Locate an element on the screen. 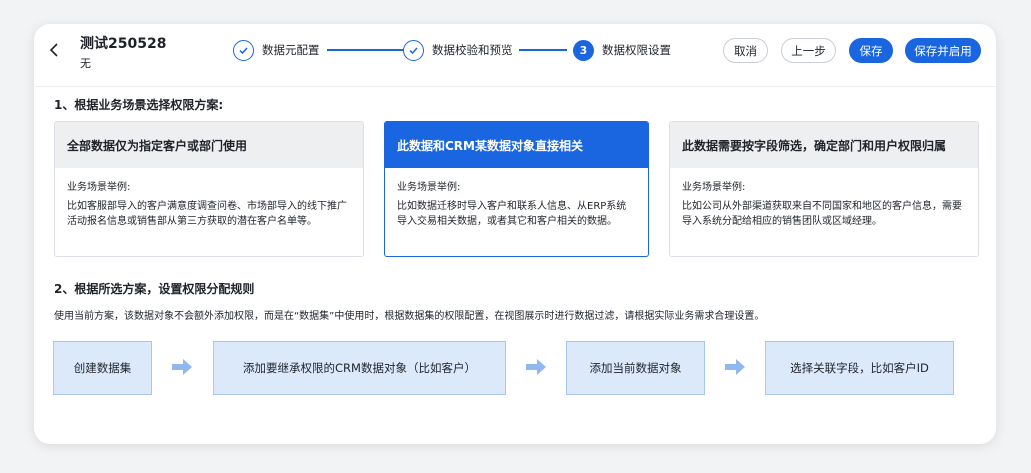 The width and height of the screenshot is (1031, 473). step-2: 数据校验和预览 is located at coordinates (458, 50).